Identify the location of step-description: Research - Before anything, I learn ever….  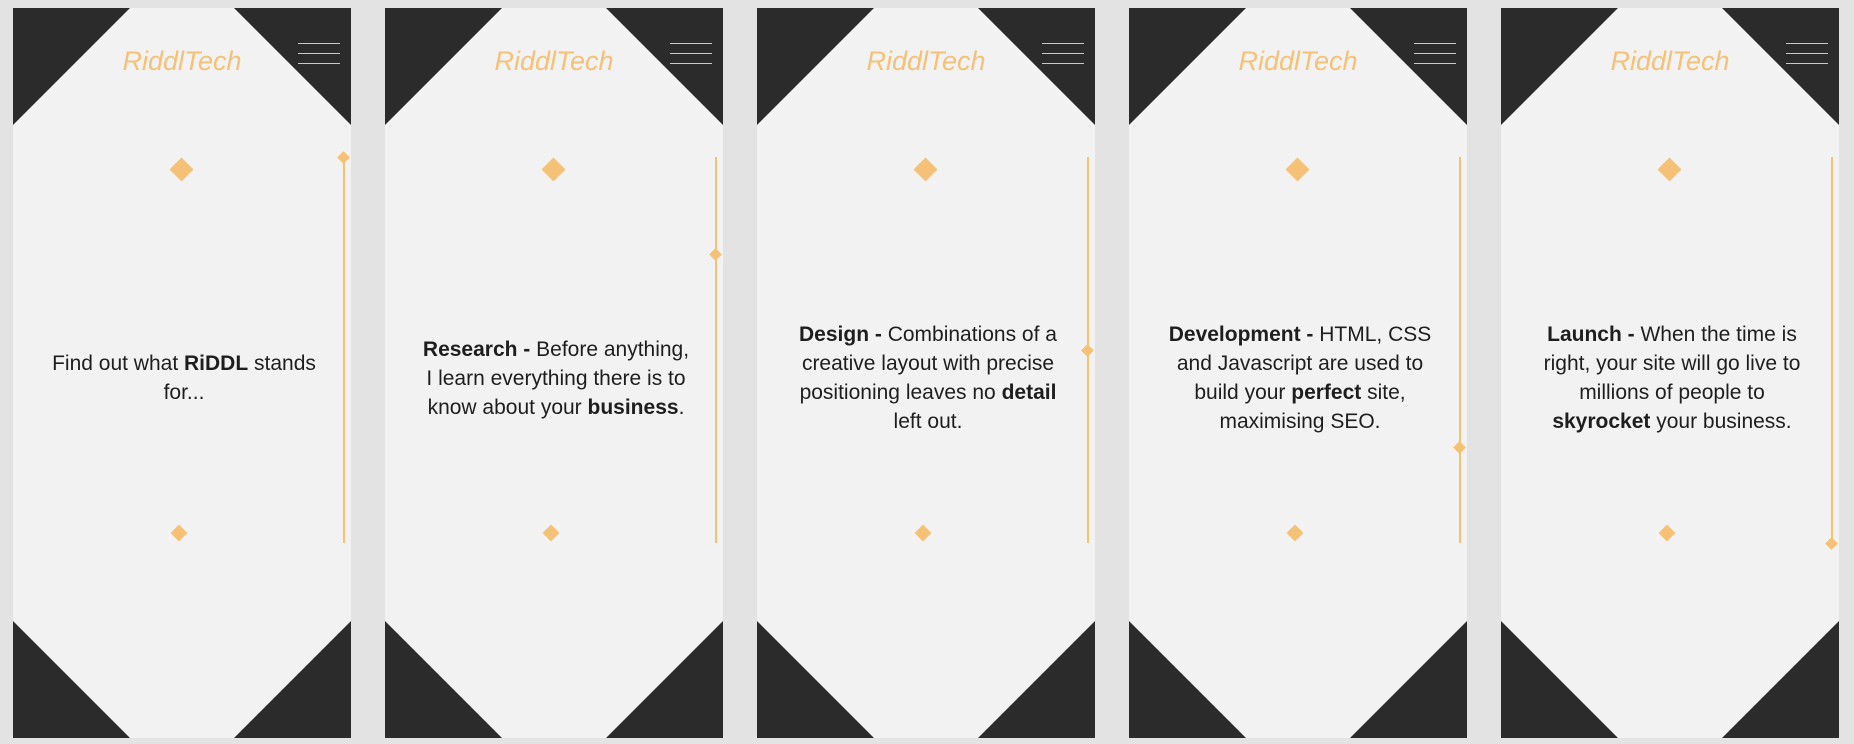
(556, 378).